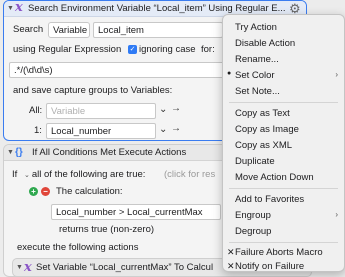 The image size is (345, 277). What do you see at coordinates (158, 30) in the screenshot?
I see `variable-name-field: Local_item` at bounding box center [158, 30].